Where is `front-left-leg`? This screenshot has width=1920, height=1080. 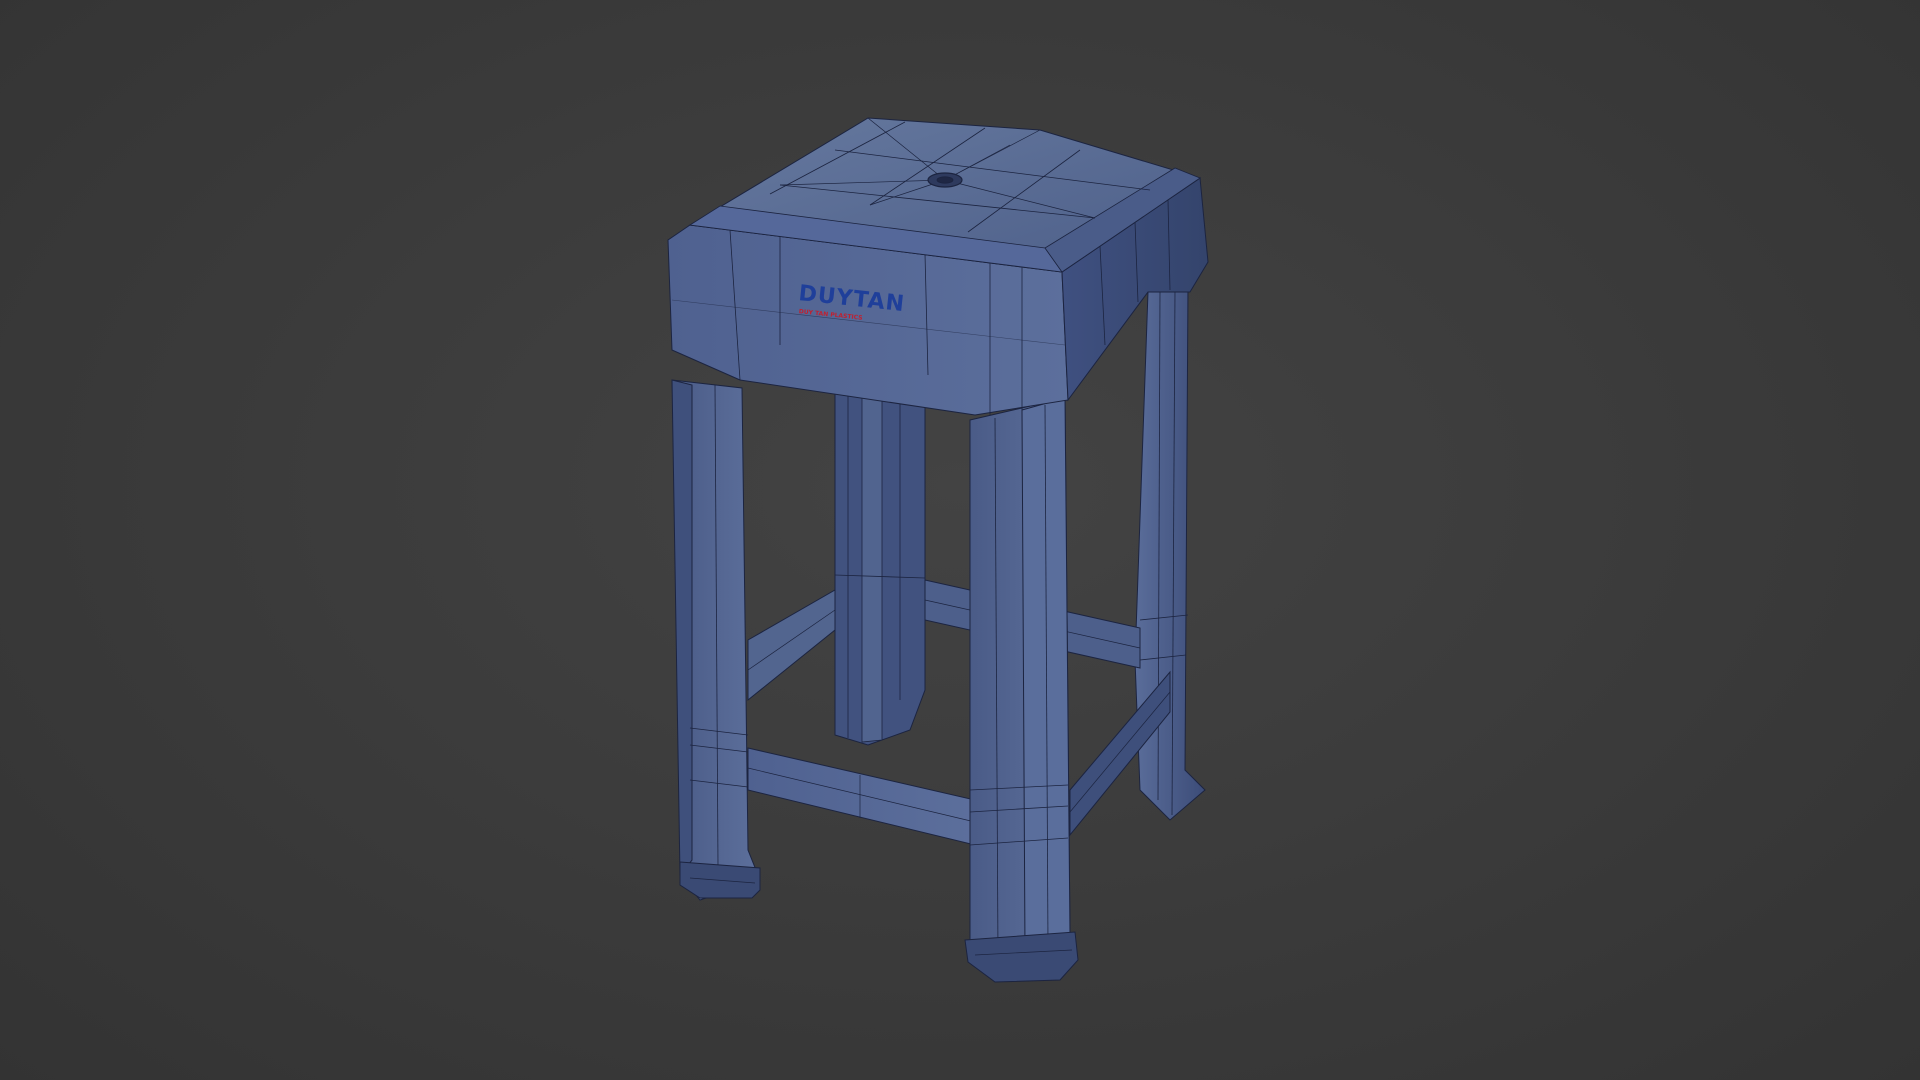 front-left-leg is located at coordinates (716, 640).